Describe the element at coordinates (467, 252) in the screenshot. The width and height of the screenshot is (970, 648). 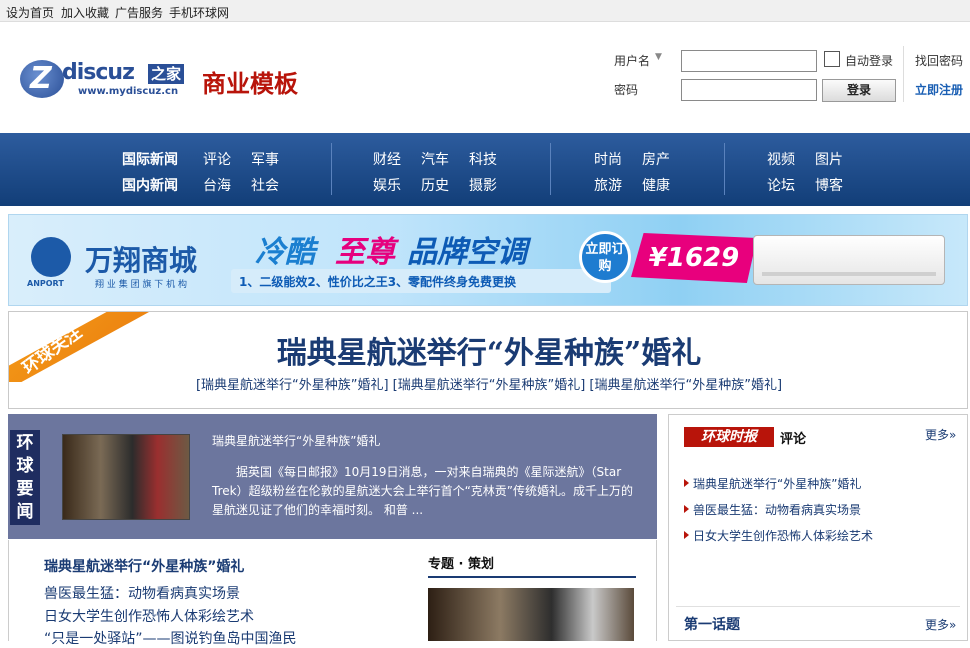
I see `banner-slogan-3: 品牌空调` at that location.